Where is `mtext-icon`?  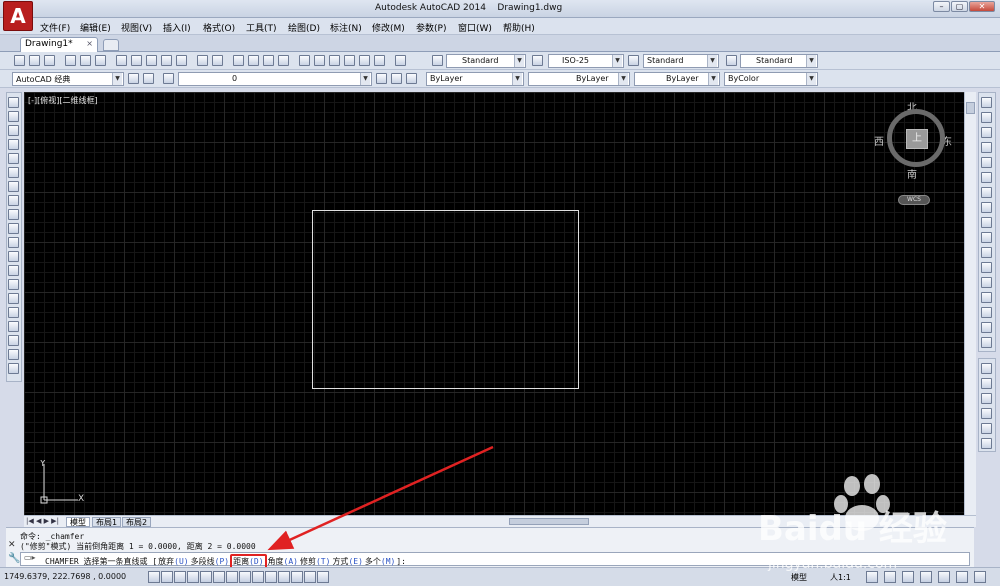 mtext-icon is located at coordinates (13, 354).